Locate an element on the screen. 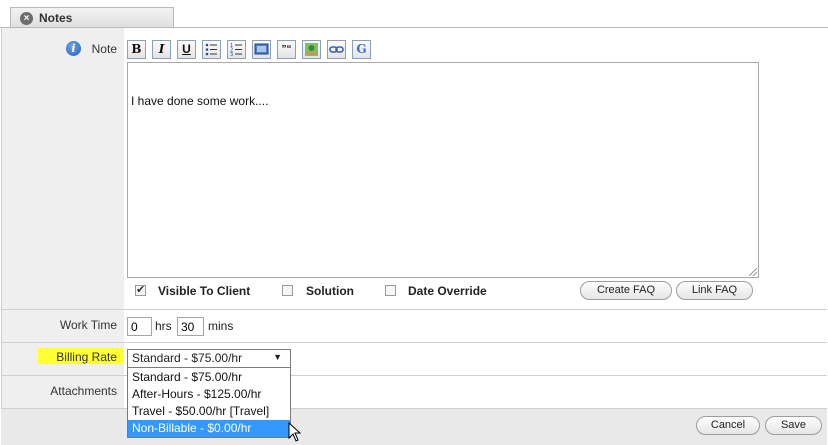  minutes-unit: mins is located at coordinates (221, 326).